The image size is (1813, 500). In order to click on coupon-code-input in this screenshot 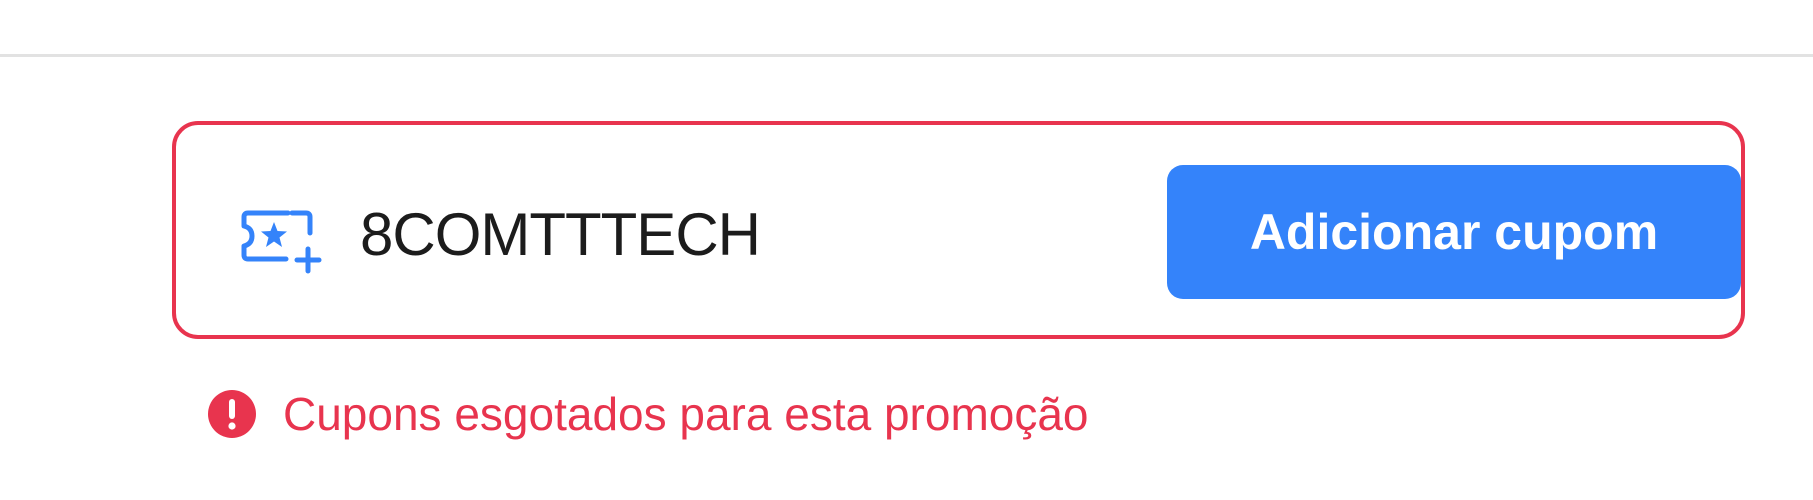, I will do `click(750, 234)`.